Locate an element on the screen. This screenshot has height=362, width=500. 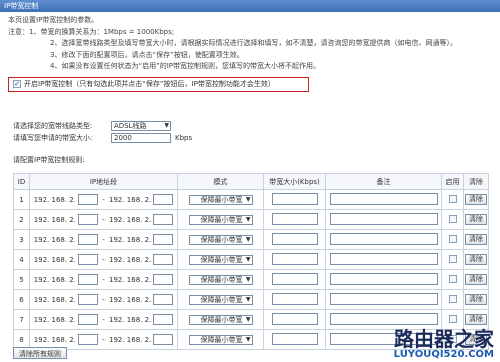
header-id: ID is located at coordinates (21, 181).